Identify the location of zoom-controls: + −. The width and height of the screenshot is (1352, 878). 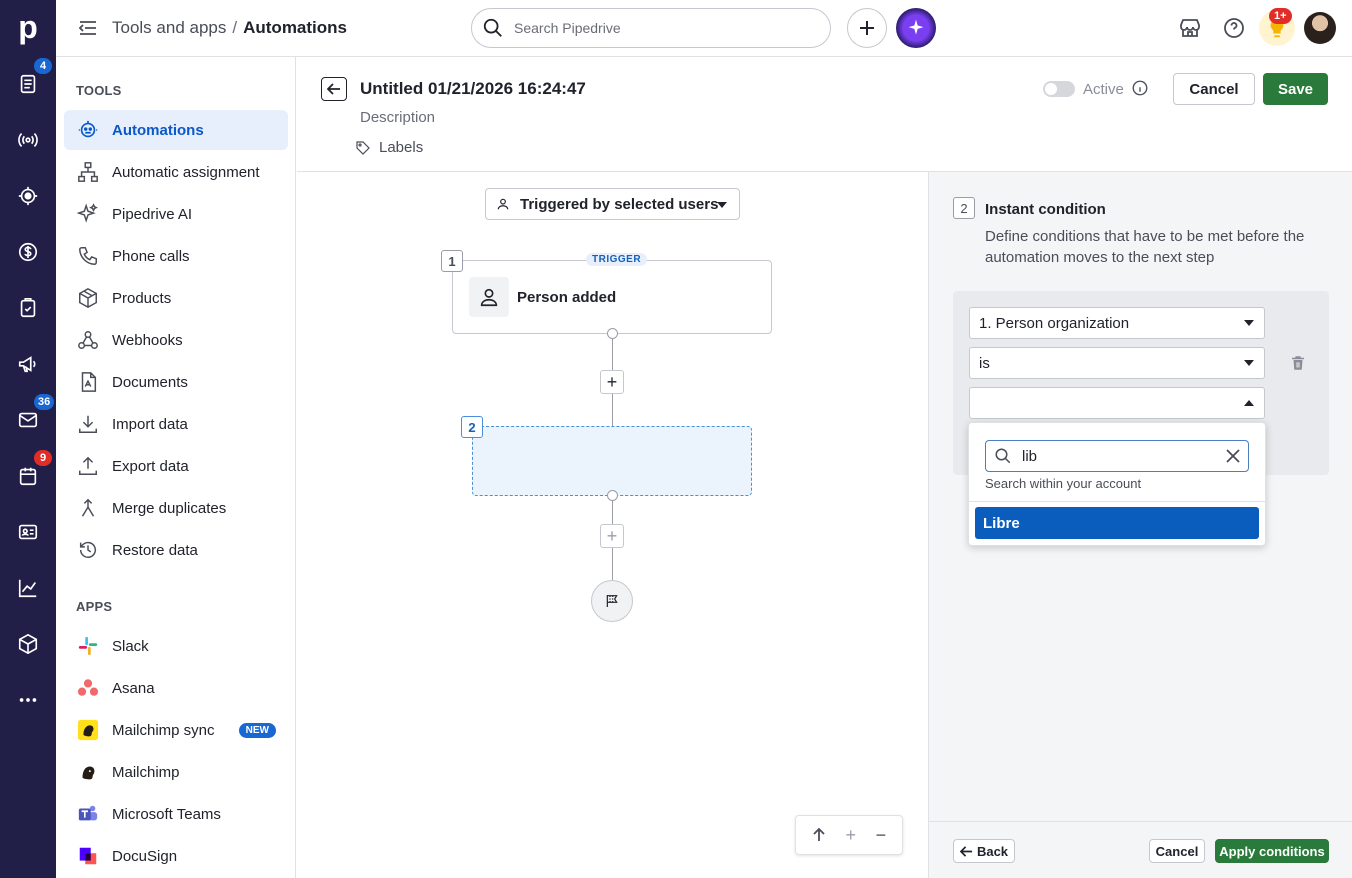
(849, 835).